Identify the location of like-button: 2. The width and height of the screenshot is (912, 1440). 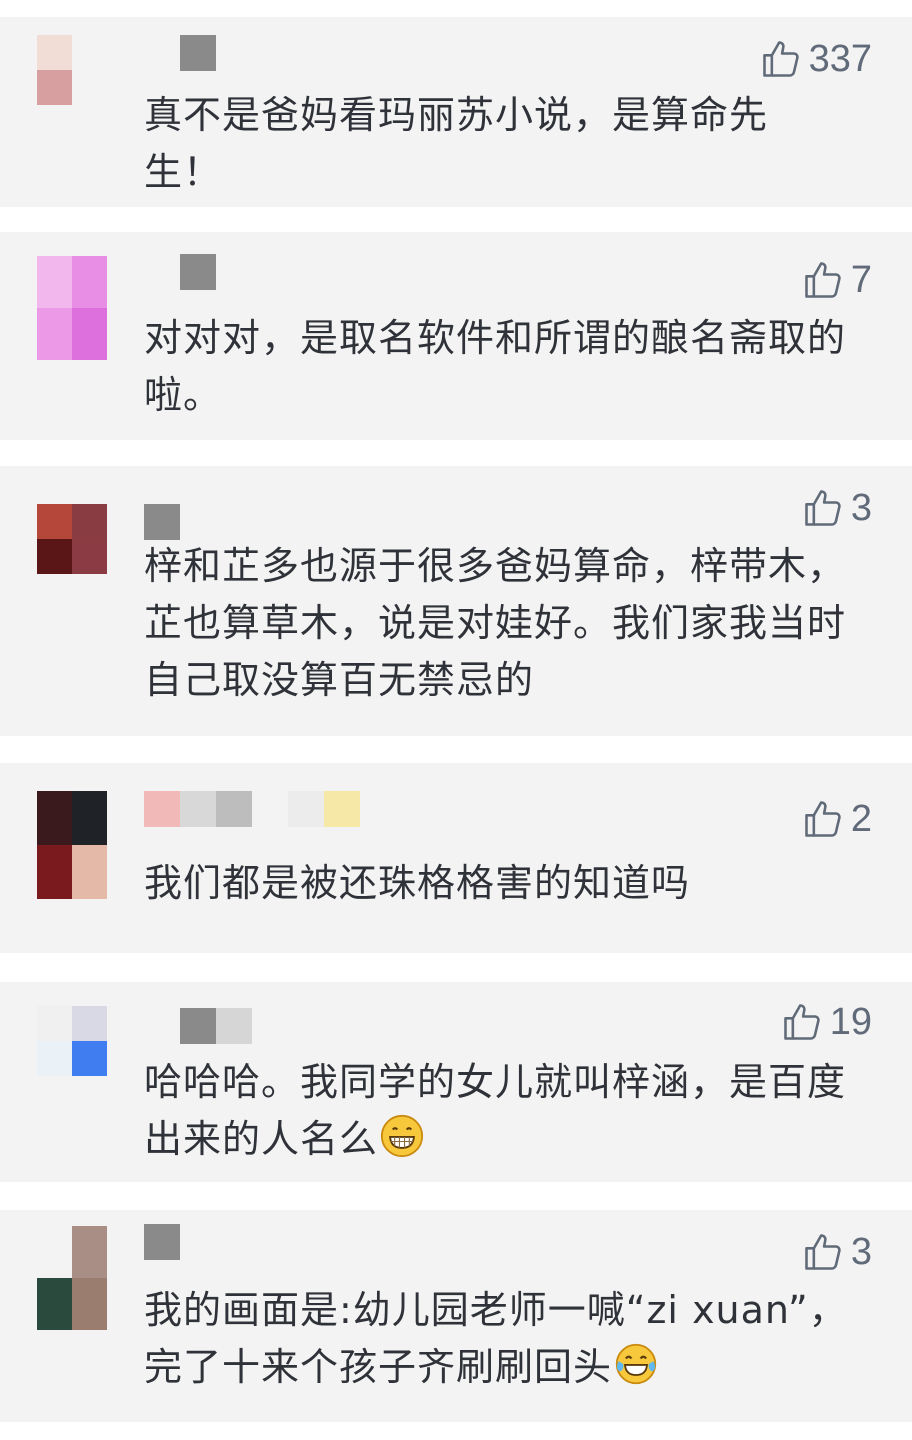
(836, 819).